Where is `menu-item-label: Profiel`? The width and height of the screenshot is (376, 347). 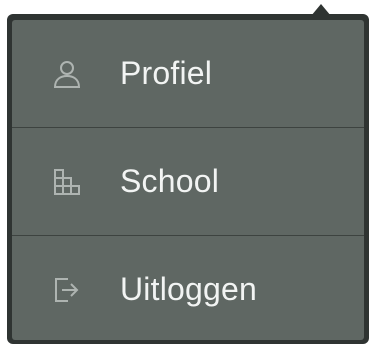 menu-item-label: Profiel is located at coordinates (166, 73).